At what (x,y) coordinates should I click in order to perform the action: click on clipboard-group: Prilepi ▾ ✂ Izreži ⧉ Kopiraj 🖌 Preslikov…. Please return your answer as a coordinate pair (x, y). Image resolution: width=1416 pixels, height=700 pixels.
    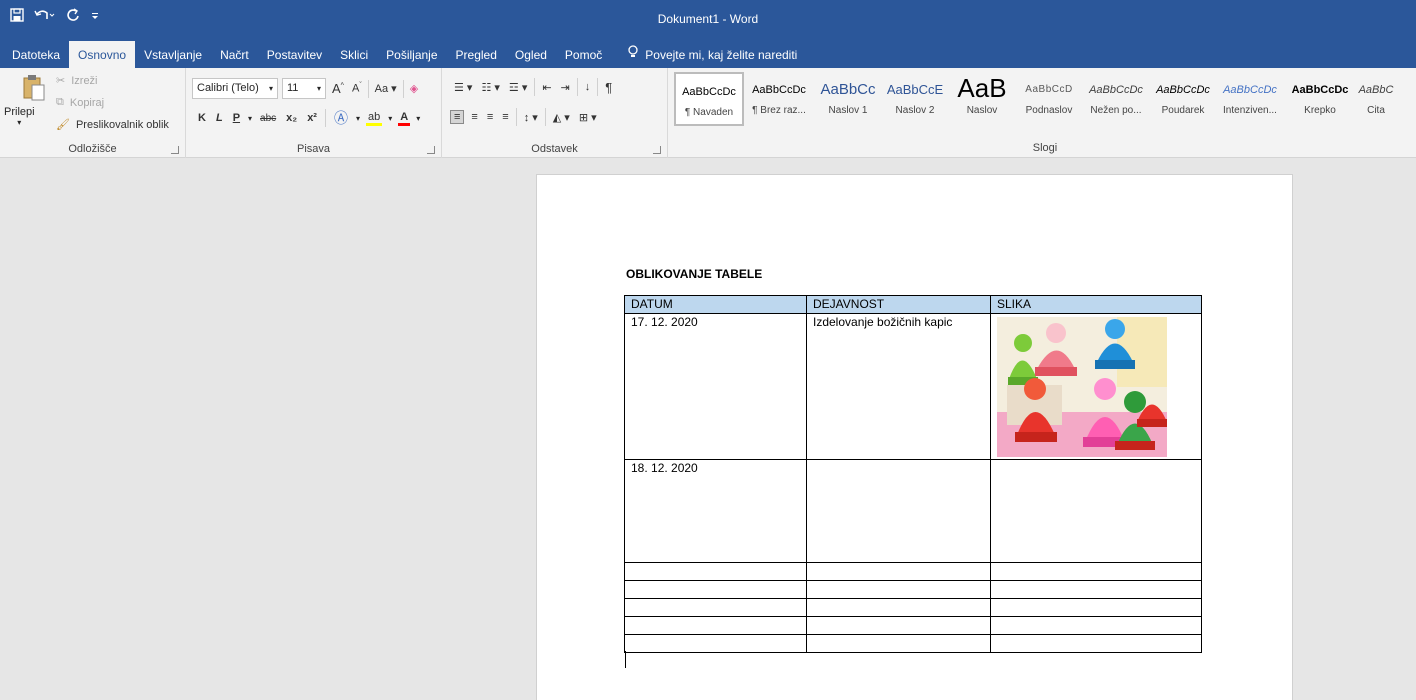
    Looking at the image, I should click on (93, 113).